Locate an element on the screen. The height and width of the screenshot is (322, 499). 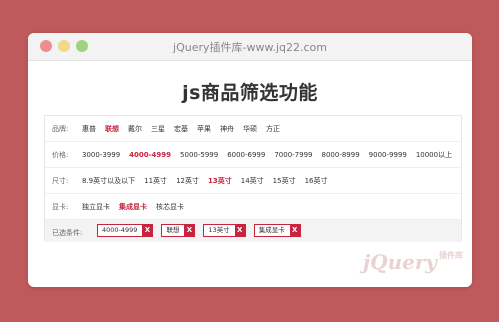
filter-option: 8.9英寸以及以下 is located at coordinates (108, 181).